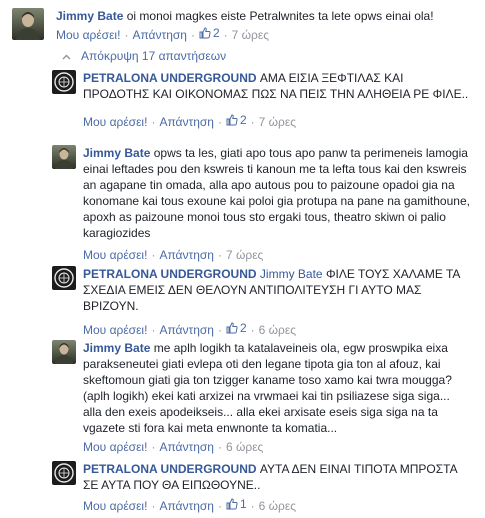 The height and width of the screenshot is (518, 485). Describe the element at coordinates (291, 274) in the screenshot. I see `mention-link: Jimmy Bate` at that location.